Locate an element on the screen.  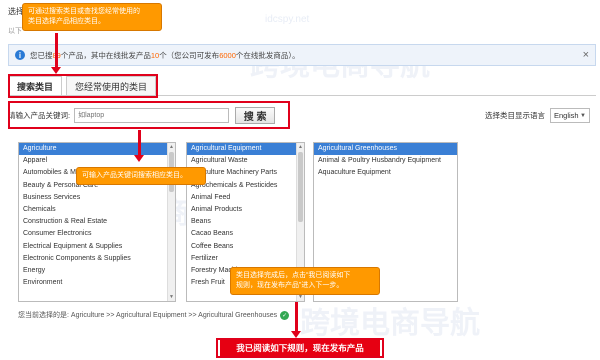
tip-line: 规则，现在发布产品”进入下一步。 is located at coordinates (290, 285).